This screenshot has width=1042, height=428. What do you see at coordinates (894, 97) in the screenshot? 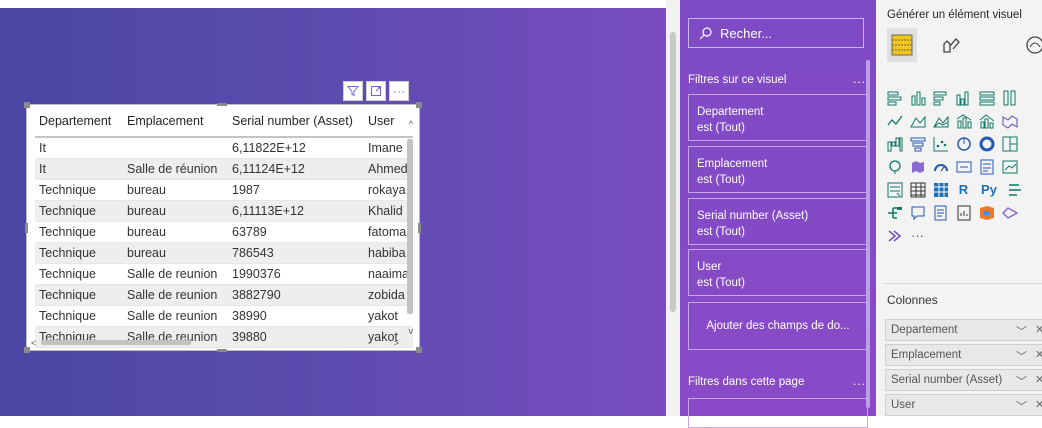
I see `stacked-bar-chart-icon` at bounding box center [894, 97].